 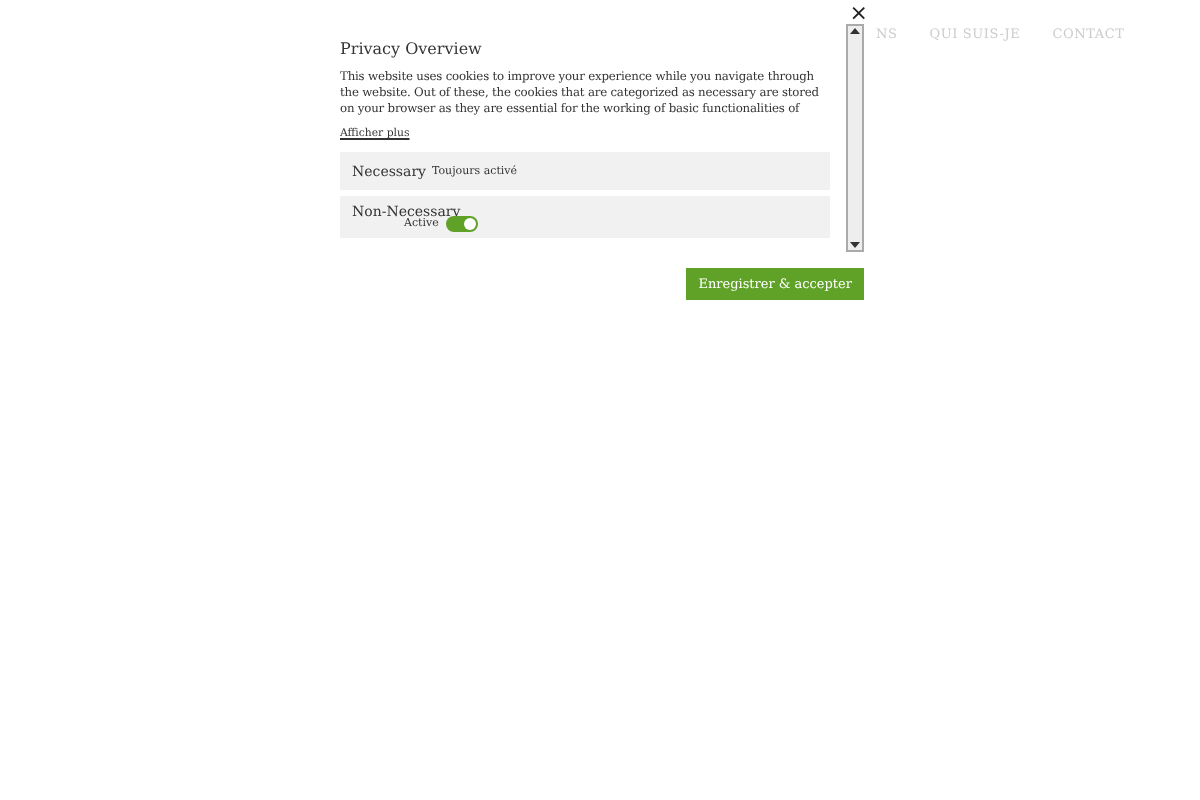 I want to click on scroll-down-icon, so click(x=855, y=245).